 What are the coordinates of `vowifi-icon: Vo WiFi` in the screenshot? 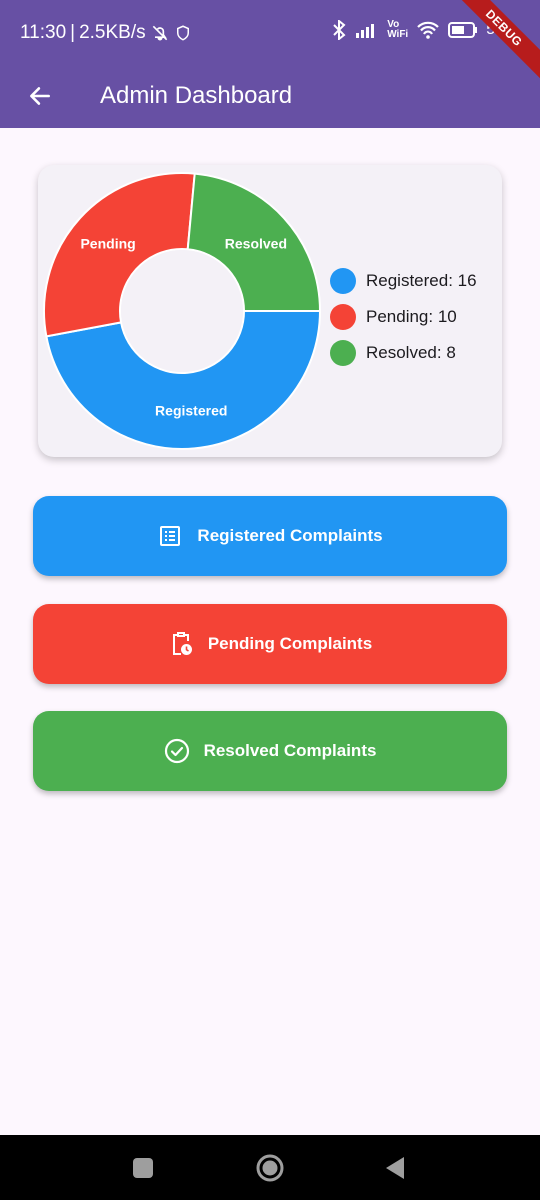 It's located at (398, 29).